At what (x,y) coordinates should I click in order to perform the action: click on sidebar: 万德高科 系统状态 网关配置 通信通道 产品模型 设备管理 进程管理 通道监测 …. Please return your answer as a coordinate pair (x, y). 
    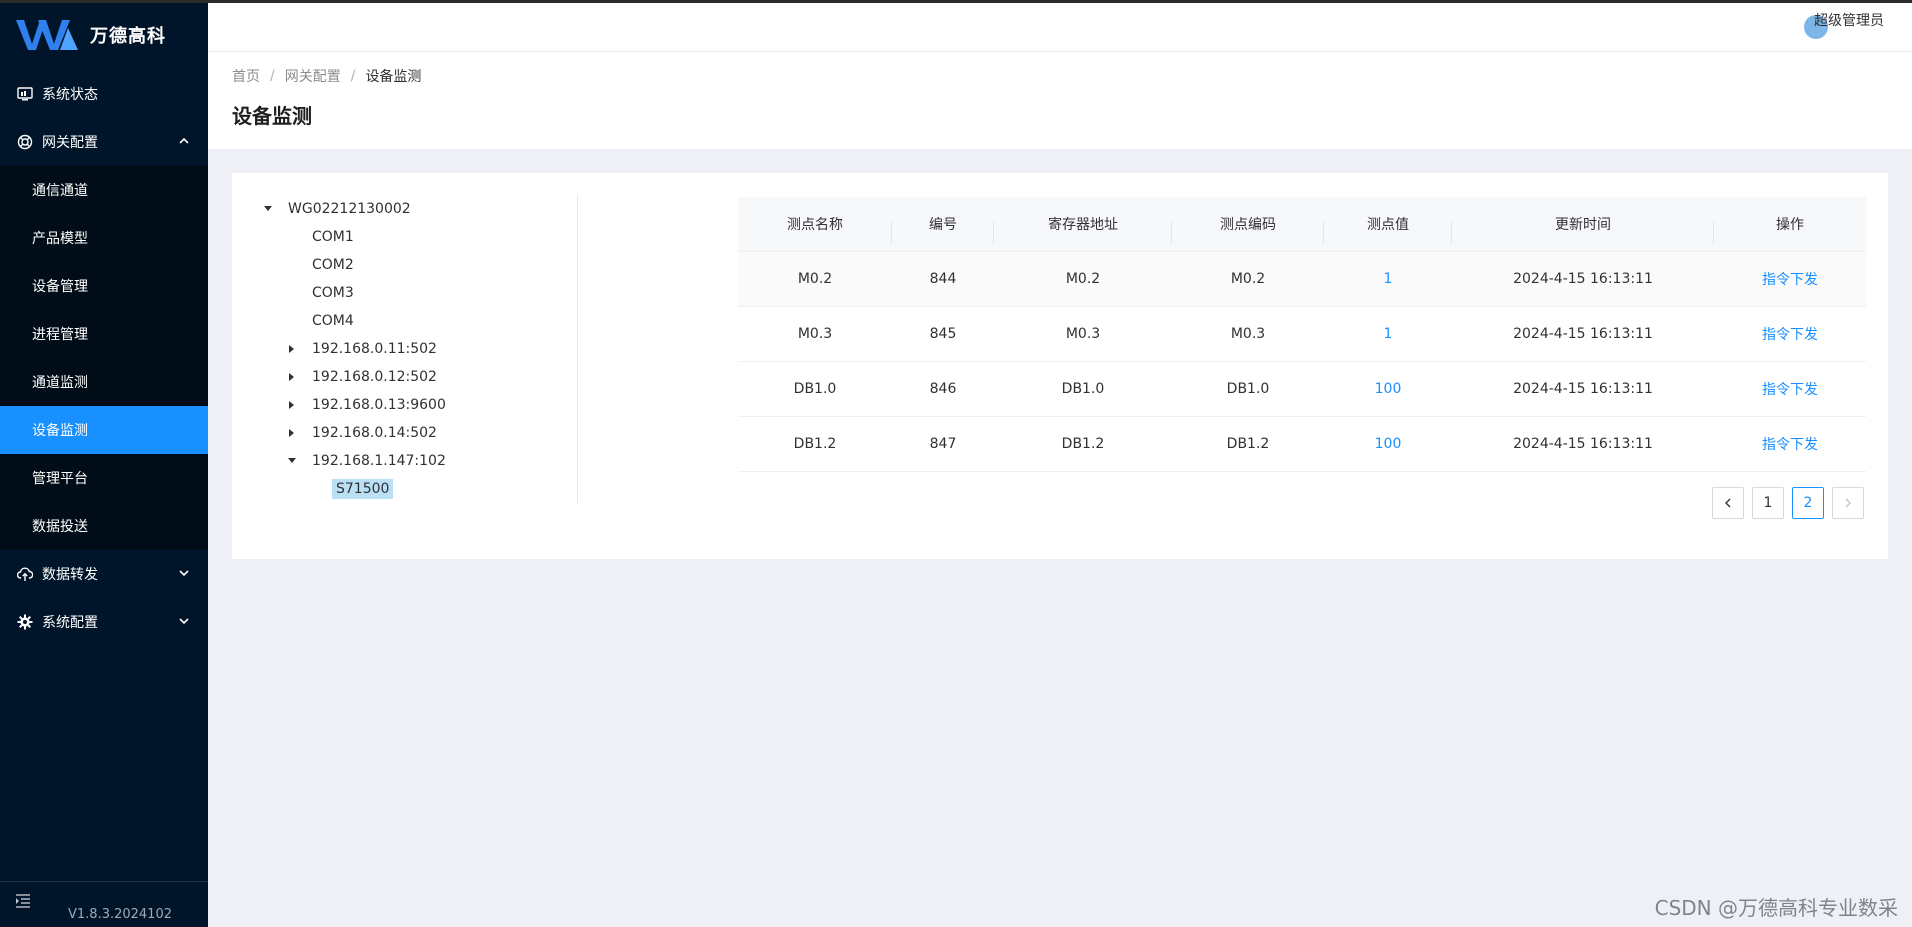
    Looking at the image, I should click on (104, 463).